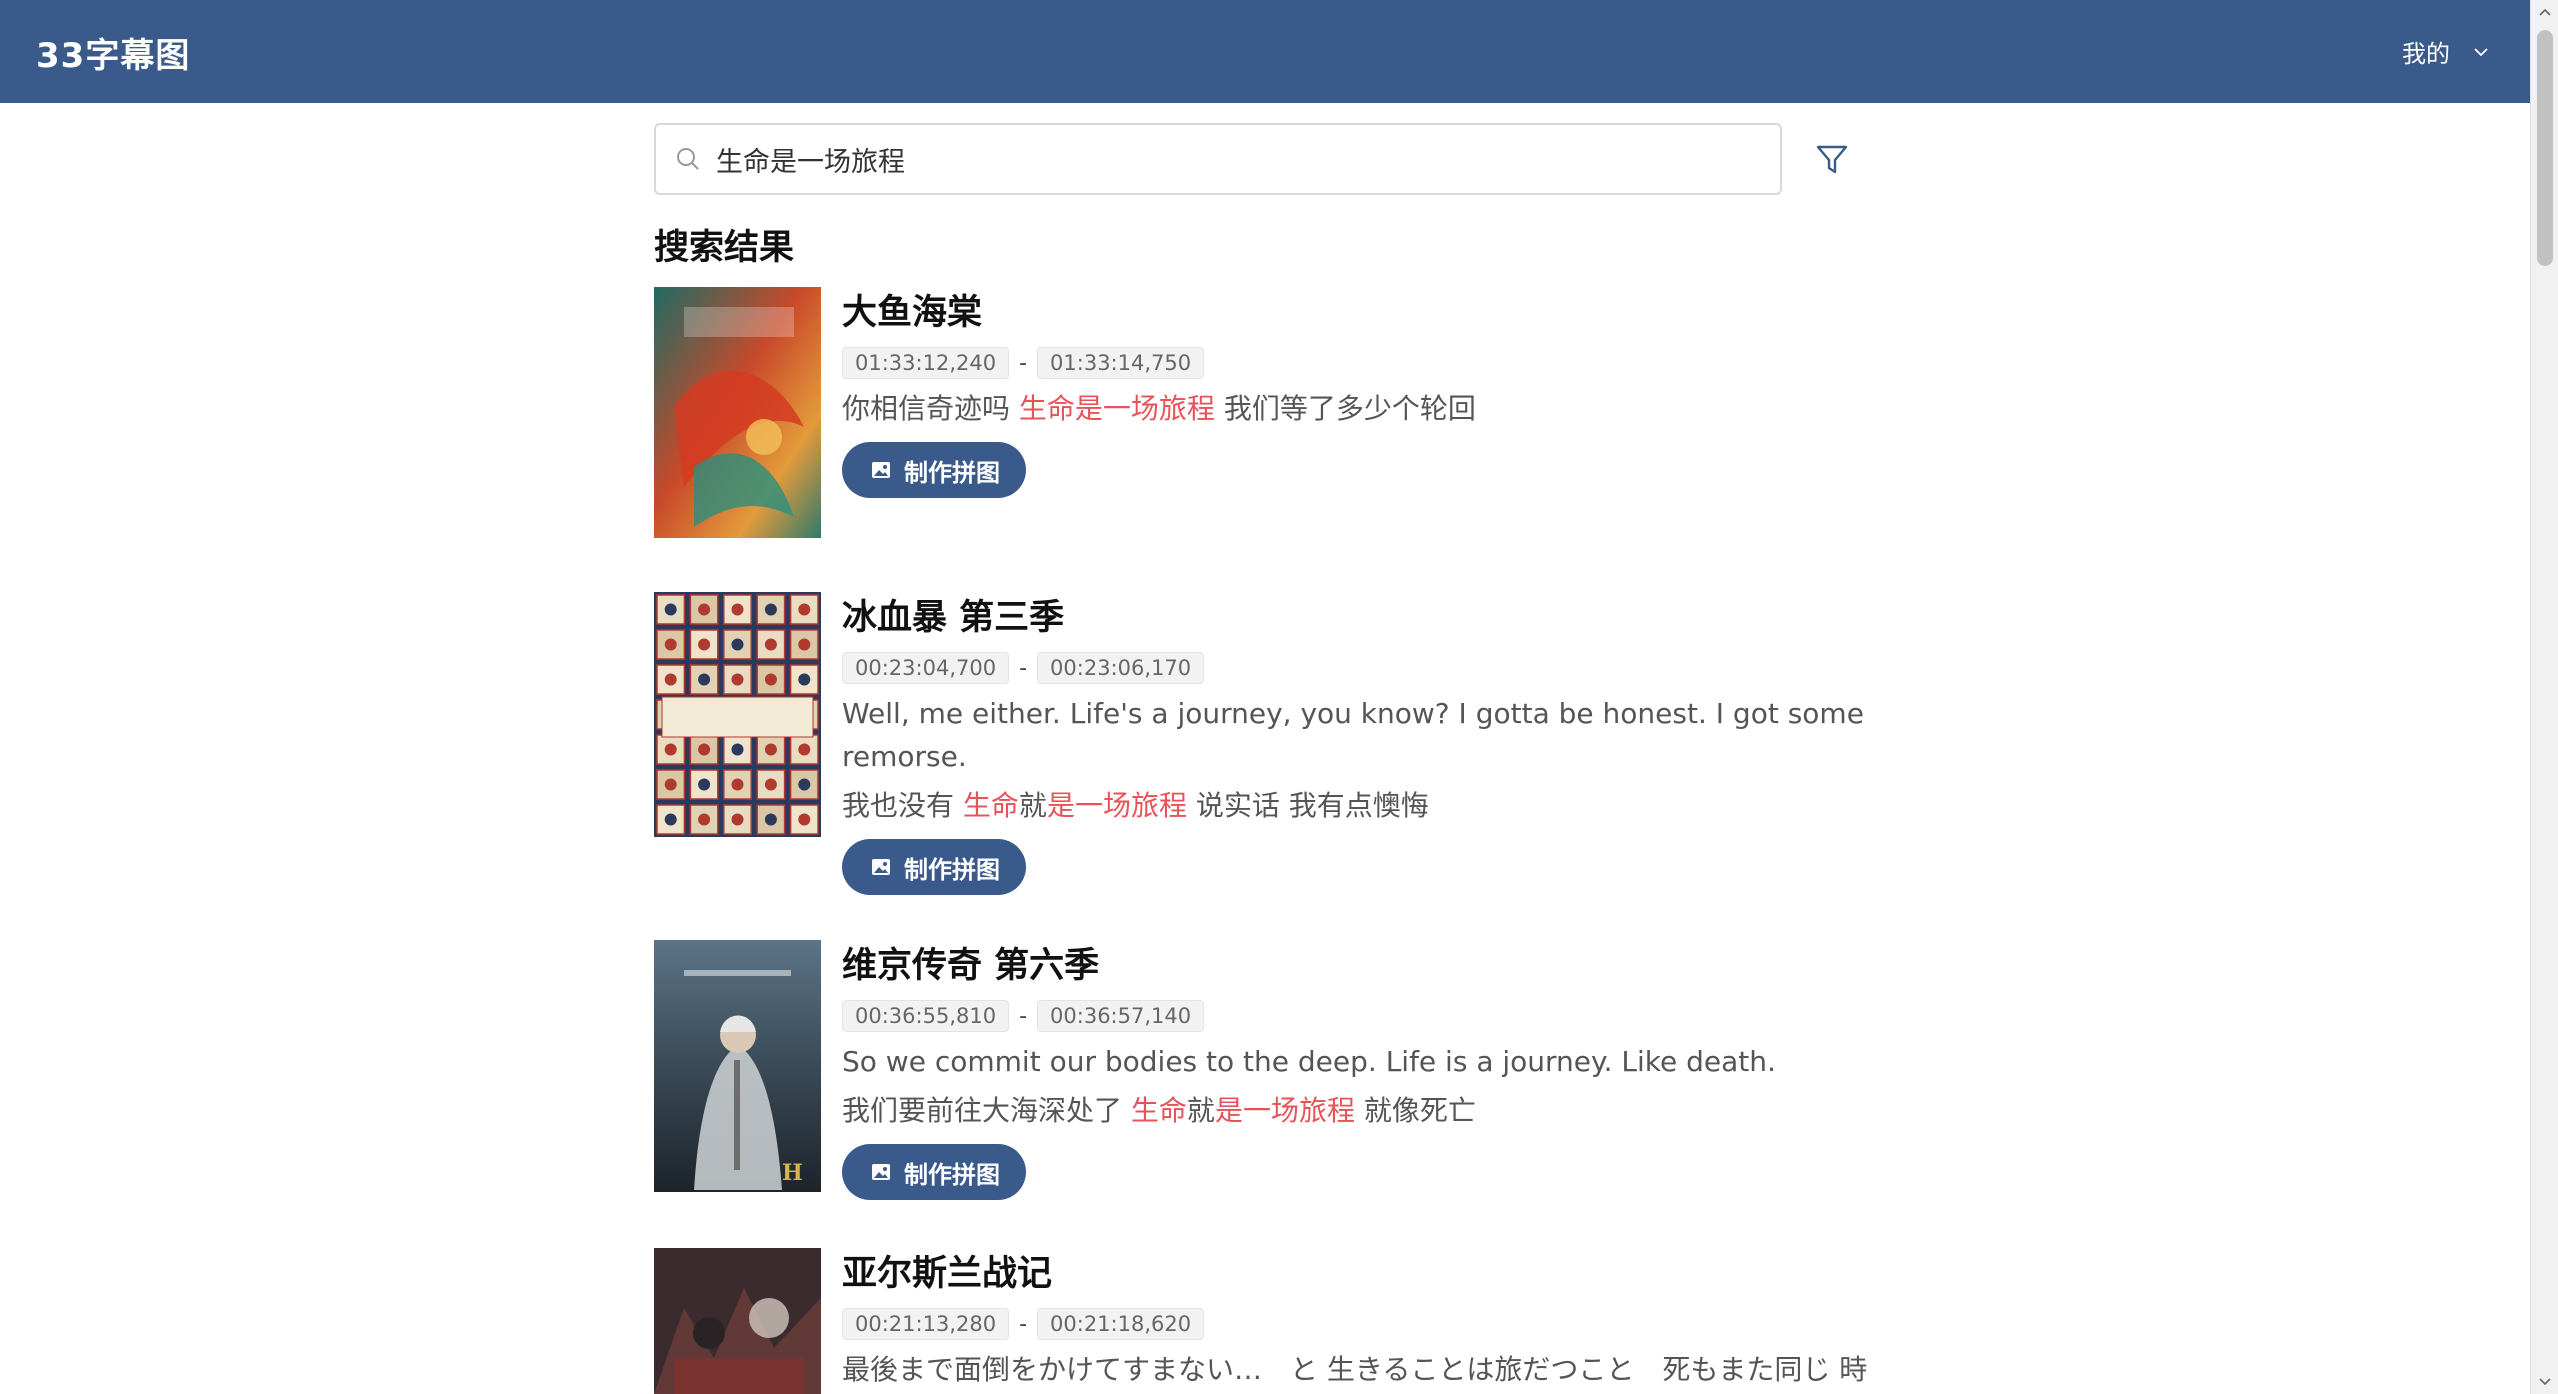 The height and width of the screenshot is (1394, 2558). What do you see at coordinates (1362, 668) in the screenshot?
I see `timestamp-range: 00:23:04,700 - 00:23:06,170` at bounding box center [1362, 668].